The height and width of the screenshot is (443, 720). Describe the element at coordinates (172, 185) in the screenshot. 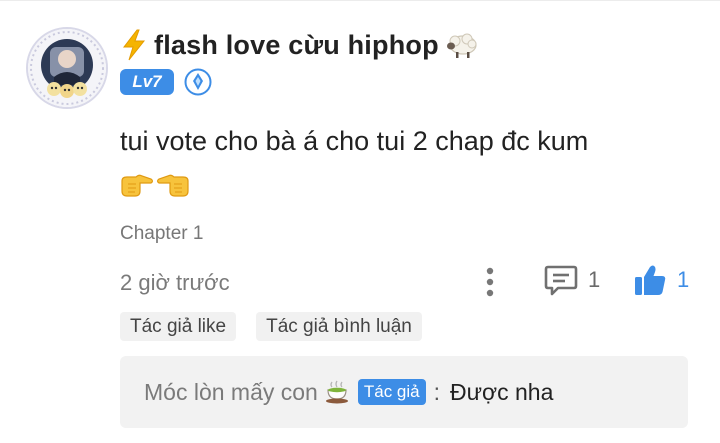

I see `pointing-left-emoji-icon` at that location.